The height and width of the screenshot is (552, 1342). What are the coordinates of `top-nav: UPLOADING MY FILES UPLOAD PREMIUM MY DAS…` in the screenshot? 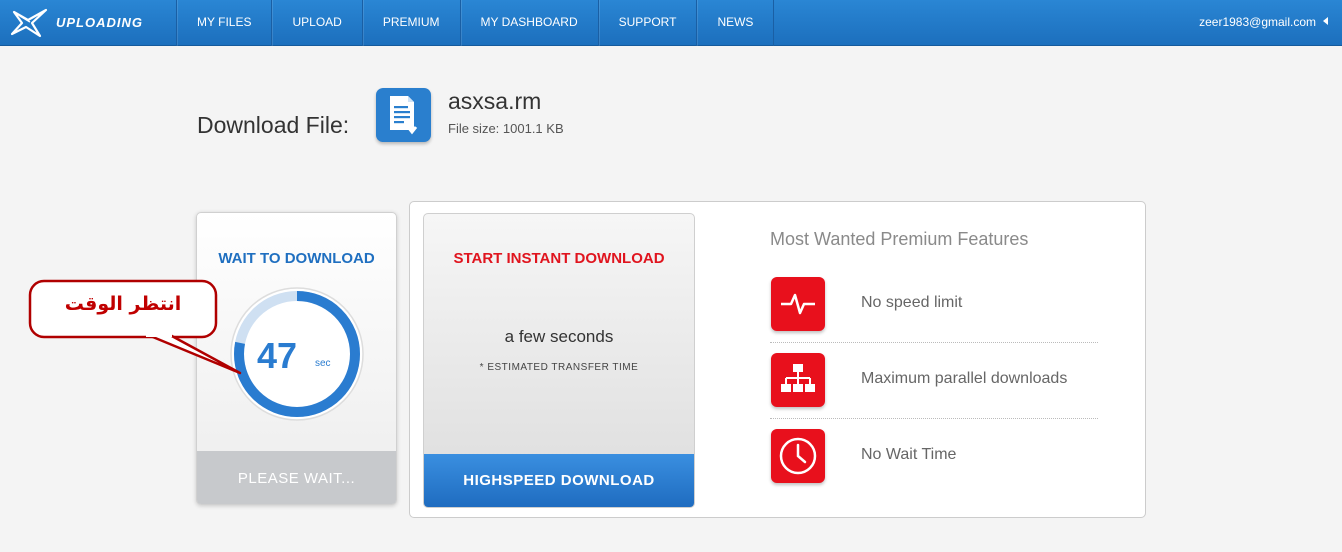 It's located at (671, 23).